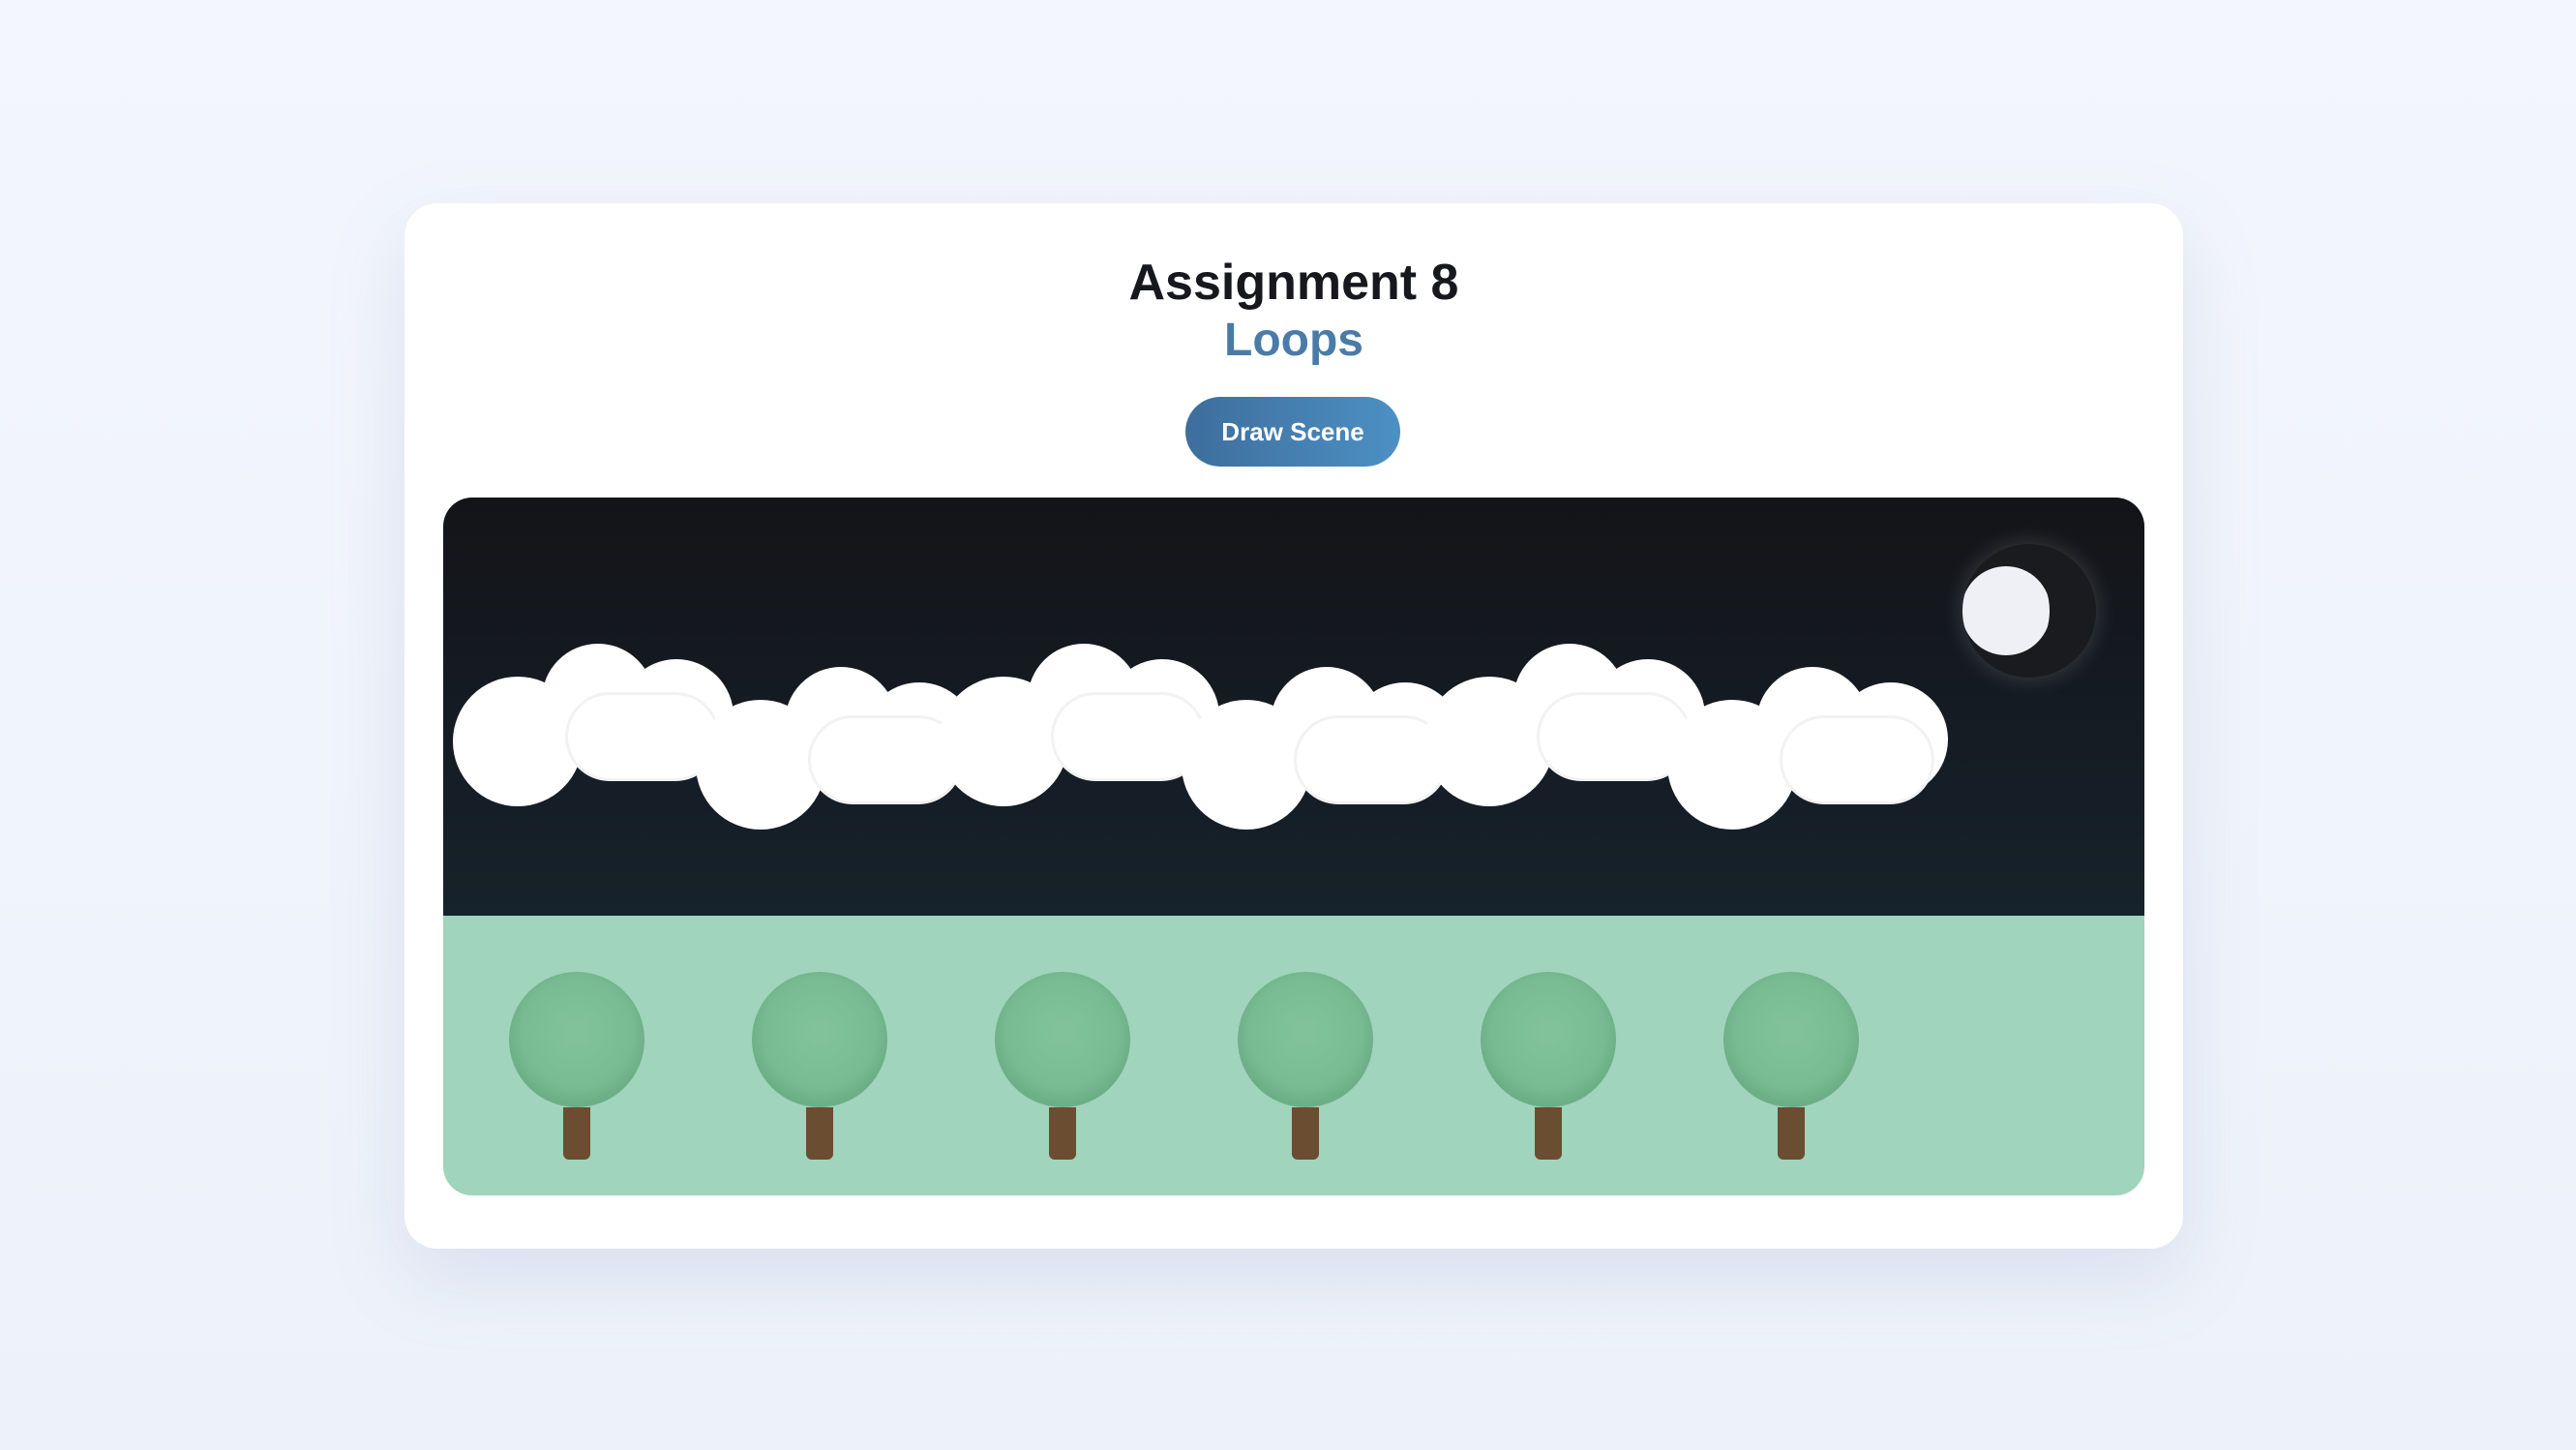 Image resolution: width=2576 pixels, height=1450 pixels. What do you see at coordinates (1857, 759) in the screenshot?
I see `cloud-base` at bounding box center [1857, 759].